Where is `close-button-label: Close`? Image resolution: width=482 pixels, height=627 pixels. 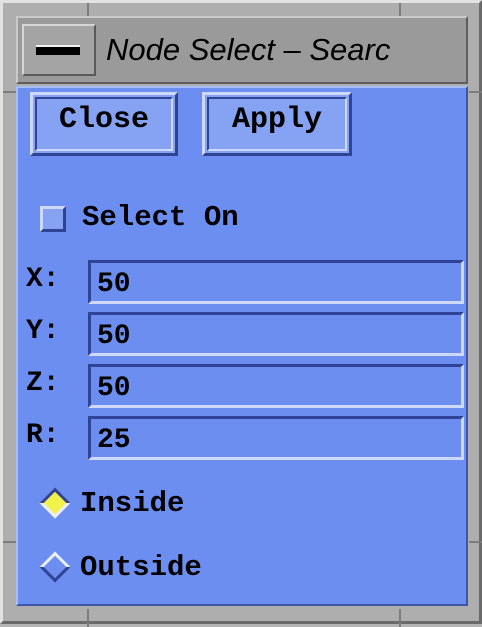
close-button-label: Close is located at coordinates (103, 120).